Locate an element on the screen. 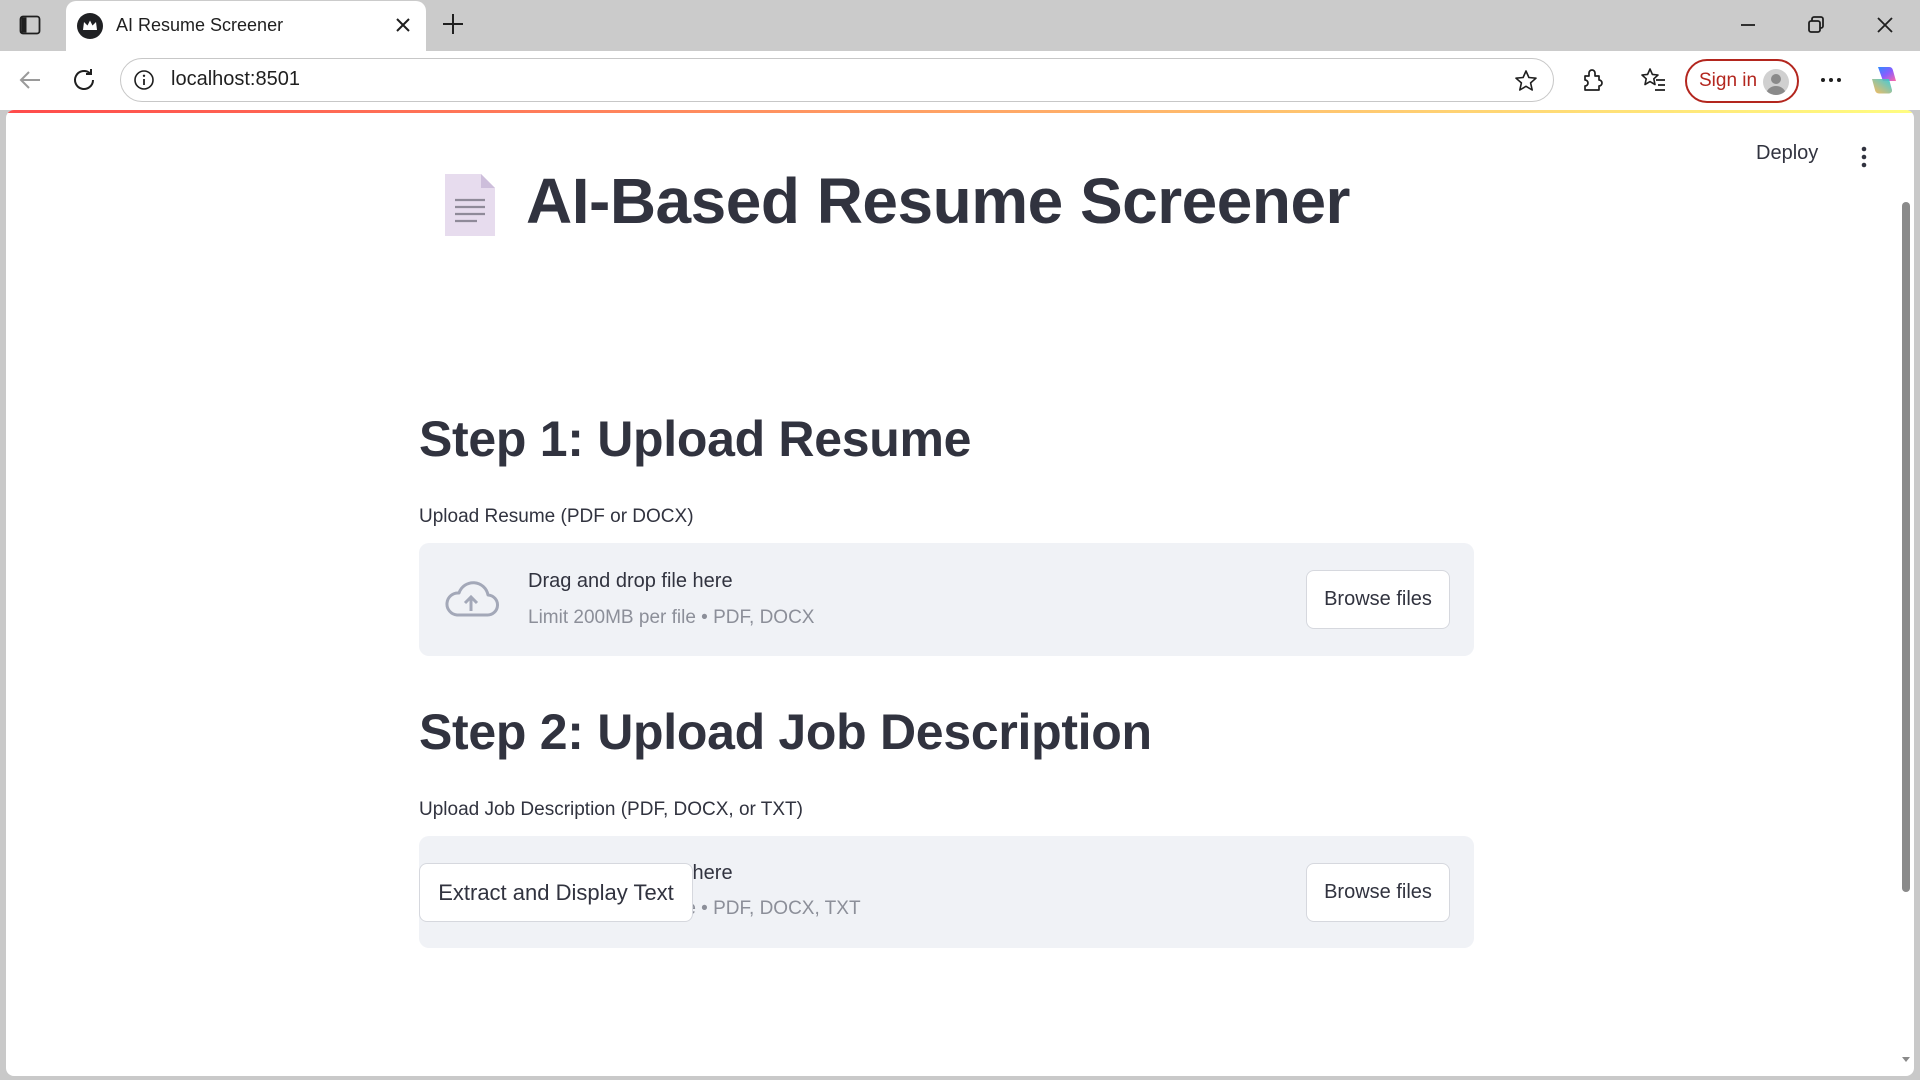 This screenshot has height=1080, width=1920. browser-tab: AI Resume Screener is located at coordinates (246, 26).